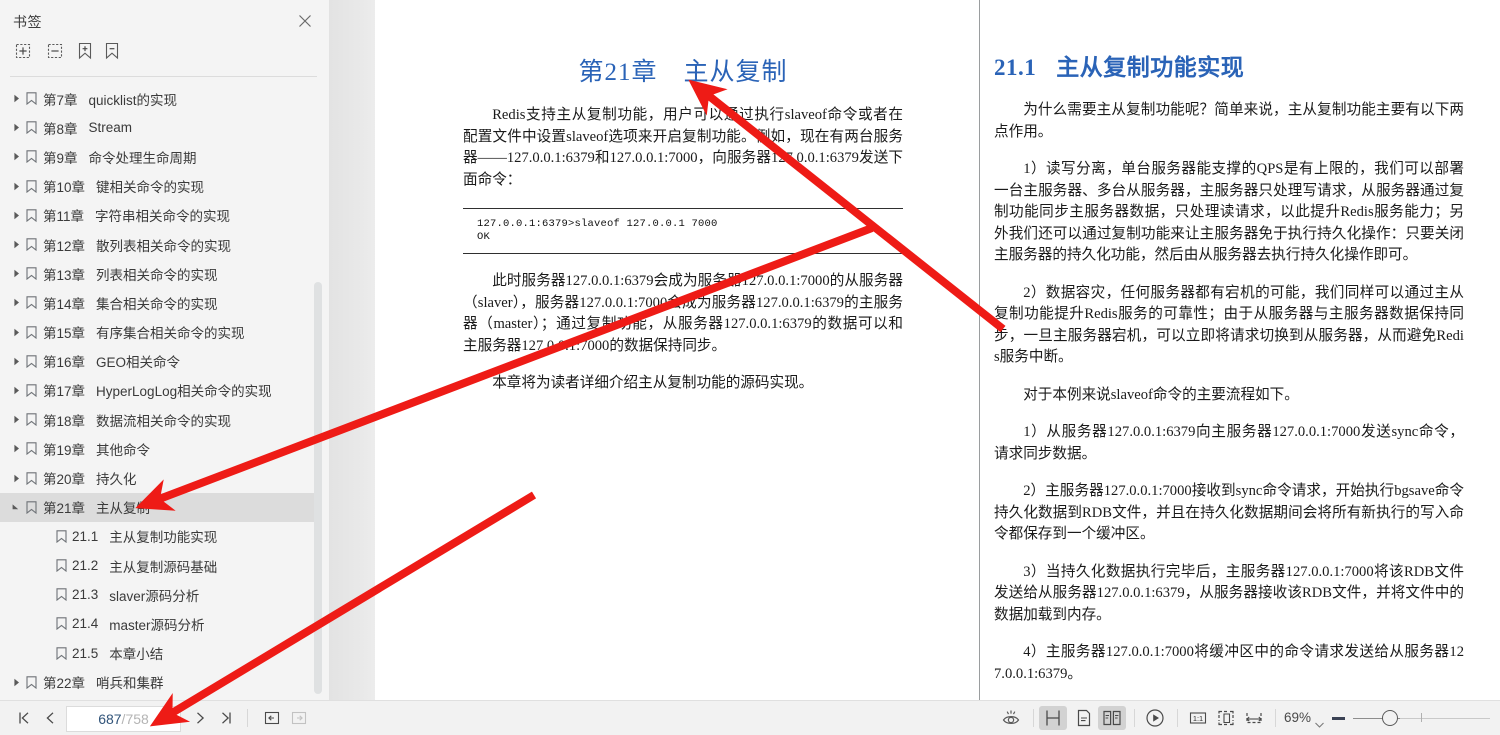 This screenshot has width=1500, height=735. What do you see at coordinates (165, 273) in the screenshot?
I see `bookmark-item-第13章: 第13章 列表相关命令的实现` at bounding box center [165, 273].